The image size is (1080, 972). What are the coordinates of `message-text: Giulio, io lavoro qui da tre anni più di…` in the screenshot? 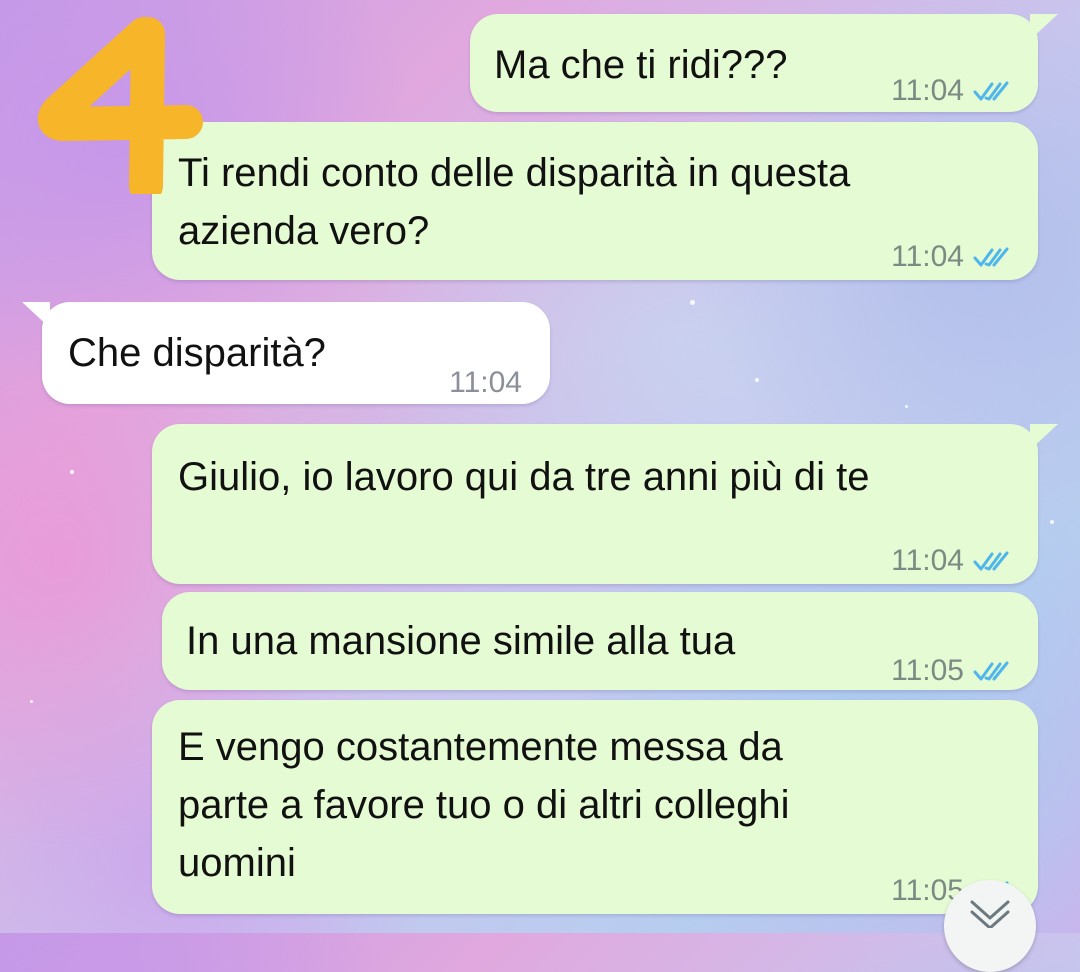 It's located at (524, 477).